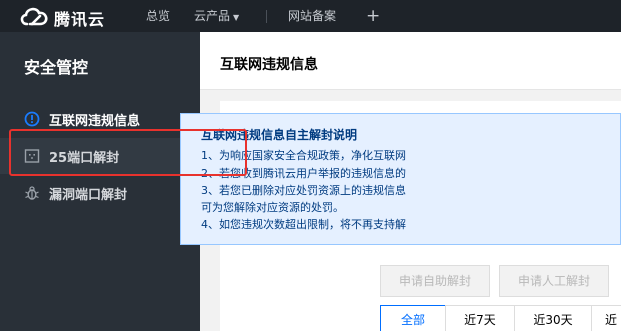 Image resolution: width=621 pixels, height=331 pixels. What do you see at coordinates (56, 67) in the screenshot?
I see `sidebar-title: 安全管控` at bounding box center [56, 67].